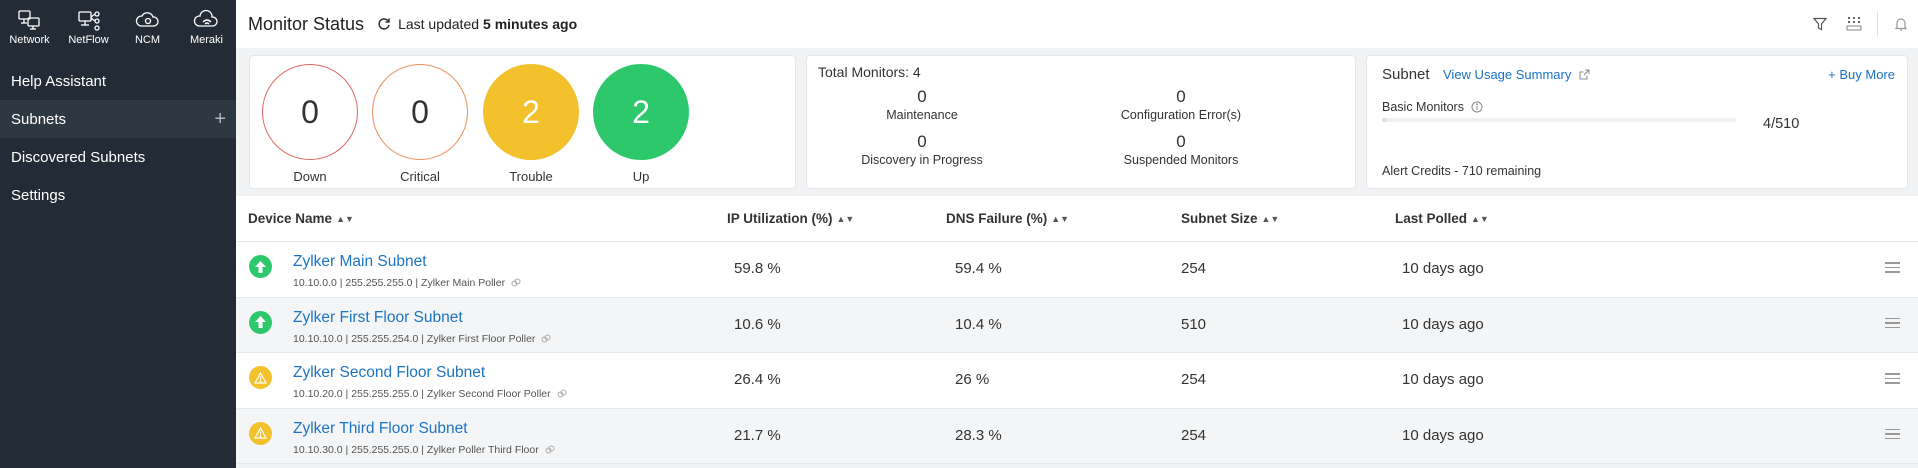 The image size is (1918, 468). What do you see at coordinates (118, 119) in the screenshot?
I see `sidebar-item-subnets: Subnets +` at bounding box center [118, 119].